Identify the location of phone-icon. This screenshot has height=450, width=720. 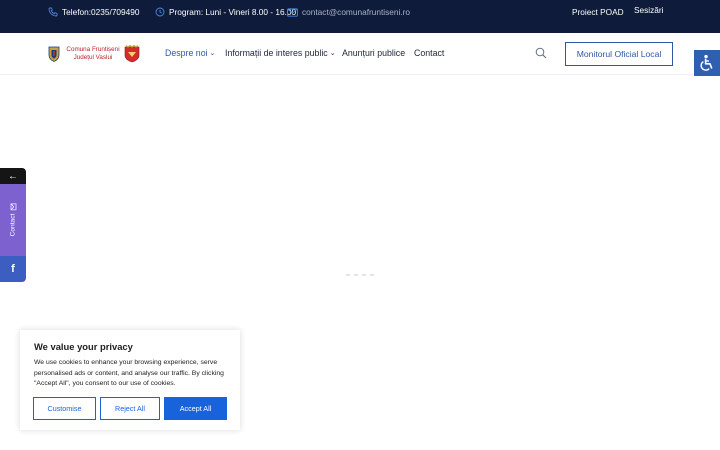
(53, 12).